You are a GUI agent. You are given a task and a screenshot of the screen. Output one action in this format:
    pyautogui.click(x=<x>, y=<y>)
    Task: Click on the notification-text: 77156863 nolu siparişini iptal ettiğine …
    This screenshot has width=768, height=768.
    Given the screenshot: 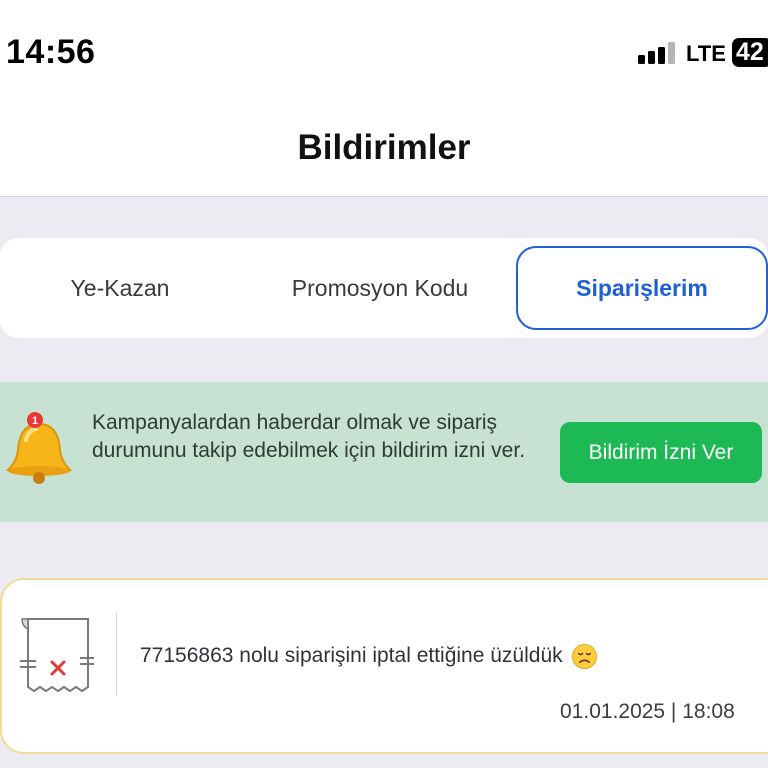 What is the action you would take?
    pyautogui.click(x=351, y=656)
    